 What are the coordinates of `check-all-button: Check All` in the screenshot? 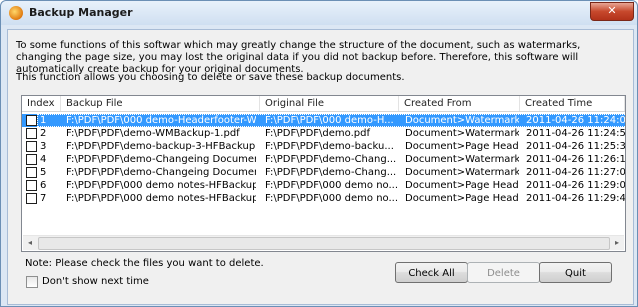 It's located at (431, 272).